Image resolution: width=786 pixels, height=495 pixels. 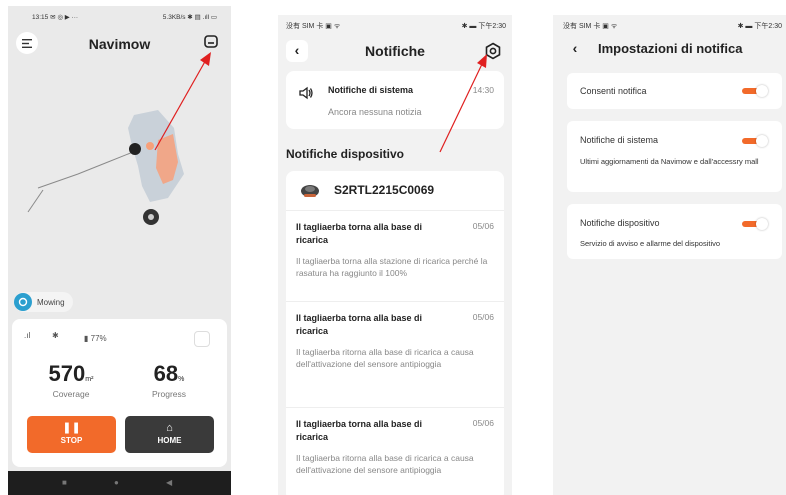 I want to click on system-notifications-toggle, so click(x=755, y=141).